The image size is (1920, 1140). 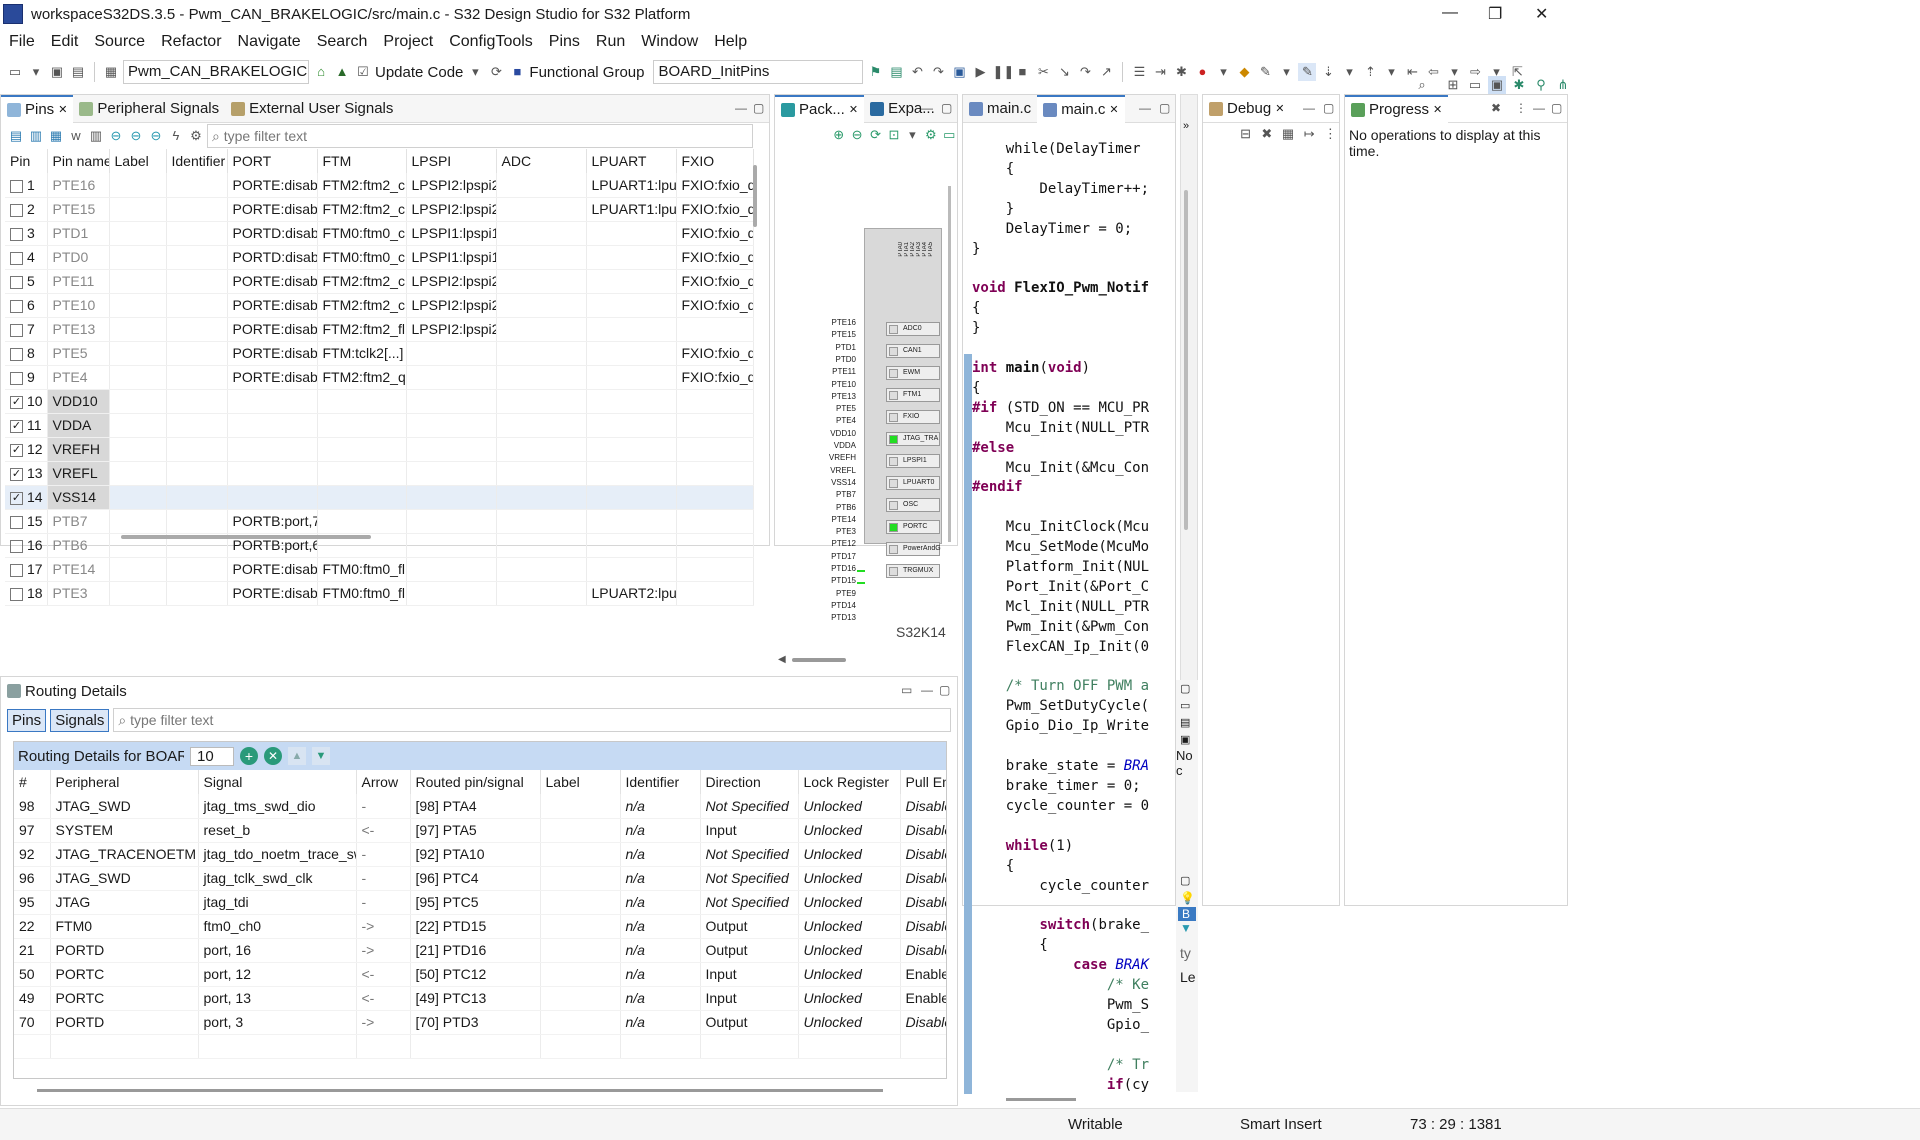 What do you see at coordinates (36, 136) in the screenshot?
I see `view-icon: ▥` at bounding box center [36, 136].